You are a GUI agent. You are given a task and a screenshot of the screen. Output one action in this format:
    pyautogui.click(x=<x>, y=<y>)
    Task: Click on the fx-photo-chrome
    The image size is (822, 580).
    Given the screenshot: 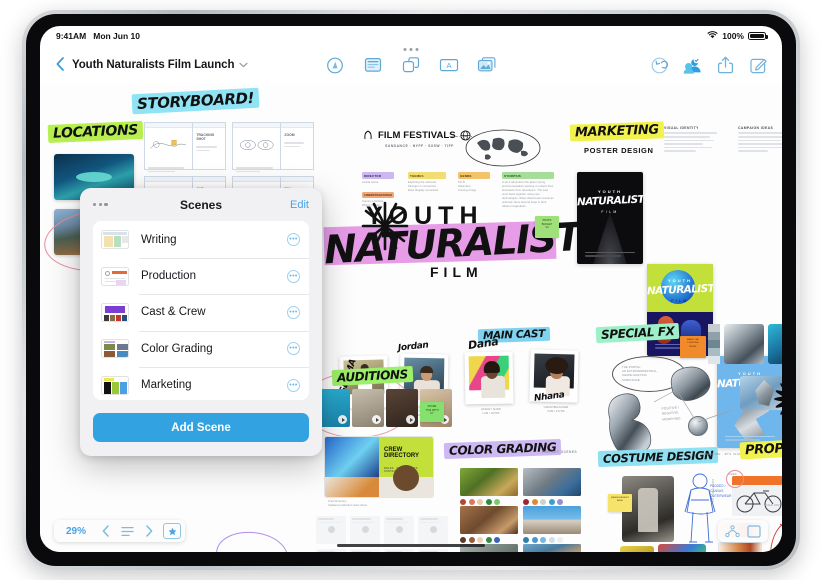 What is the action you would take?
    pyautogui.click(x=744, y=344)
    